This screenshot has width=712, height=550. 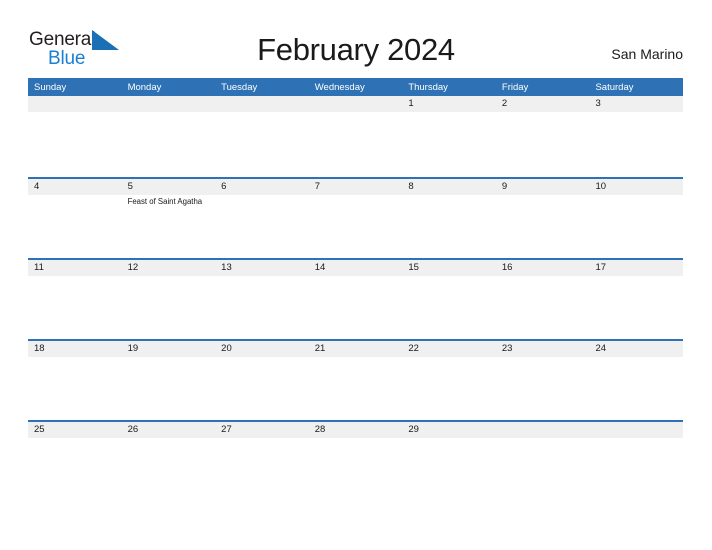 What do you see at coordinates (507, 348) in the screenshot?
I see `day-number: 23` at bounding box center [507, 348].